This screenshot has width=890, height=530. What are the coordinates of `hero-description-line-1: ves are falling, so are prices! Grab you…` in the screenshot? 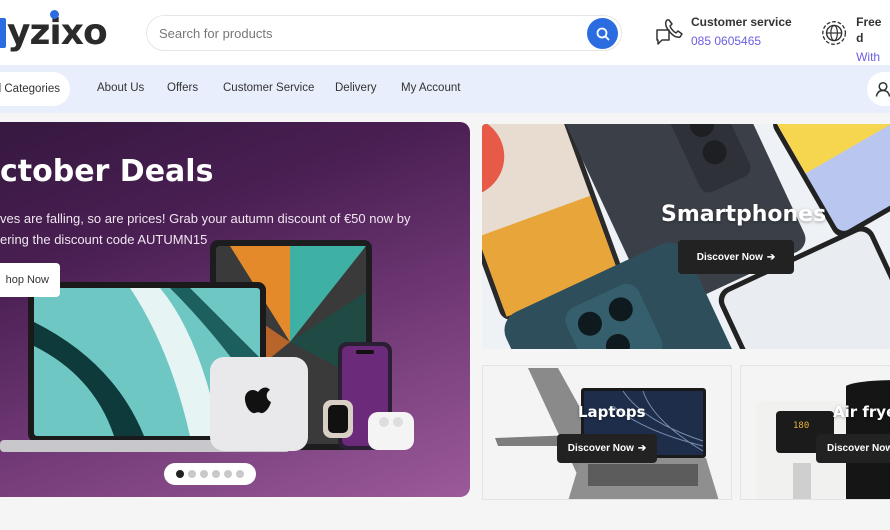 It's located at (205, 218).